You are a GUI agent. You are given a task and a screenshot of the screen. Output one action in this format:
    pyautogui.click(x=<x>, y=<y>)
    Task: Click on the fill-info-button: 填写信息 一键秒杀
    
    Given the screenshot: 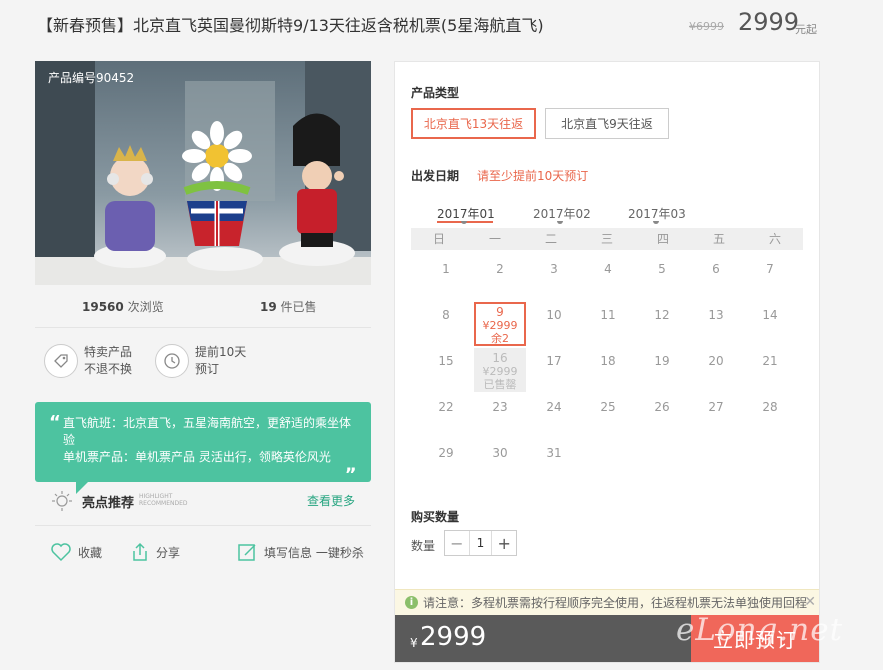 What is the action you would take?
    pyautogui.click(x=300, y=552)
    